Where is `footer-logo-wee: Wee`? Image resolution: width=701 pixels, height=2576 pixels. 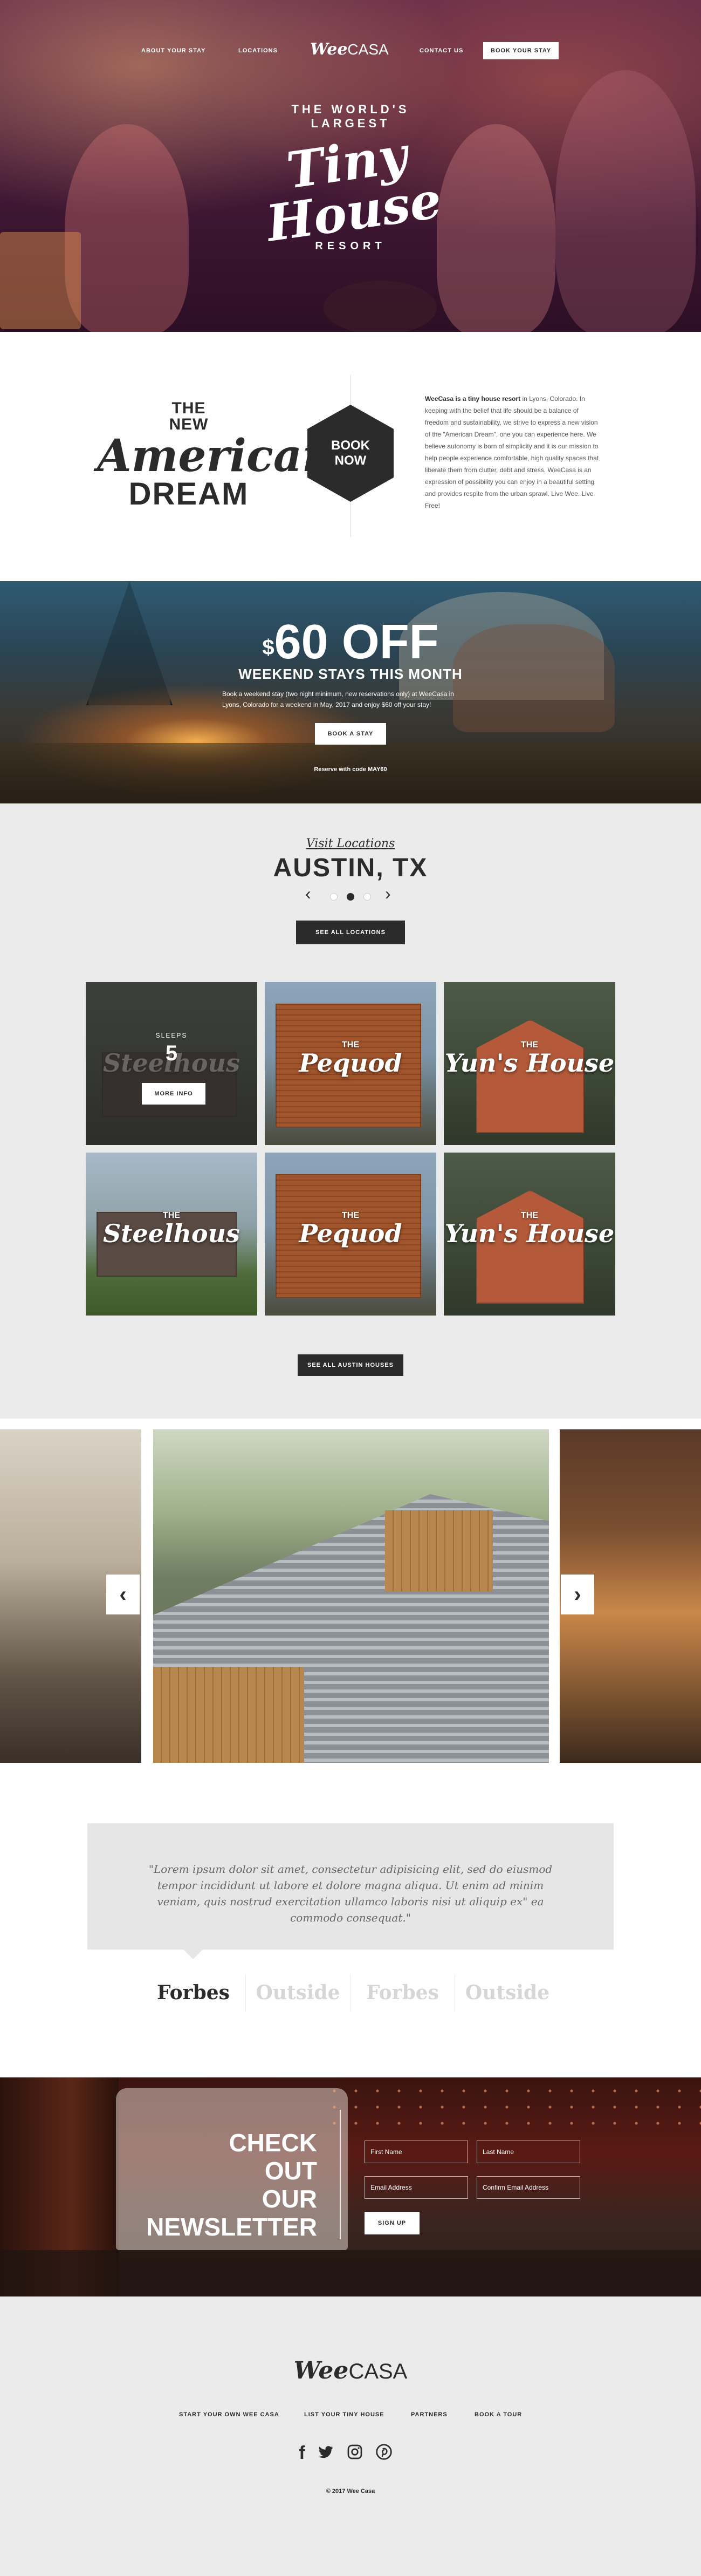 footer-logo-wee: Wee is located at coordinates (321, 2370).